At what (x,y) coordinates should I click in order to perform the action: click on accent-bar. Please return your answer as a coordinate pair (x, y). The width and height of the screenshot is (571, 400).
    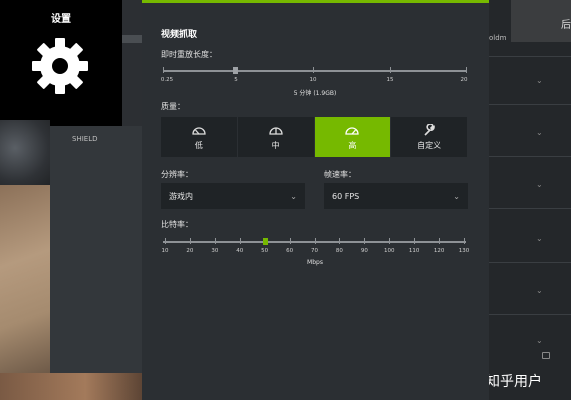
    Looking at the image, I should click on (315, 1).